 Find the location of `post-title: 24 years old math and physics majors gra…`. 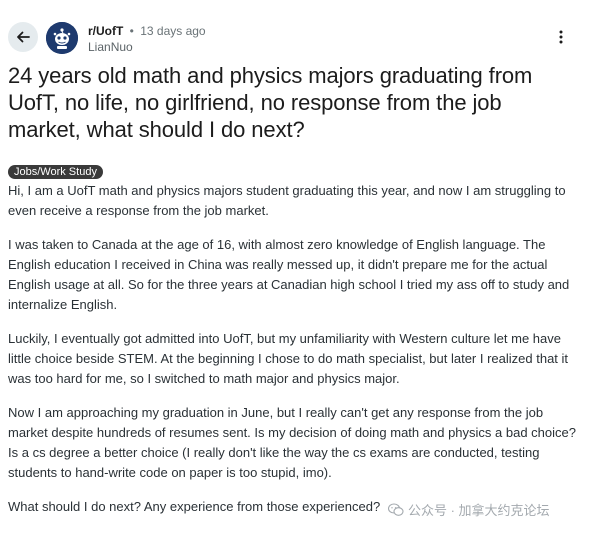

post-title: 24 years old math and physics majors gra… is located at coordinates (270, 102).